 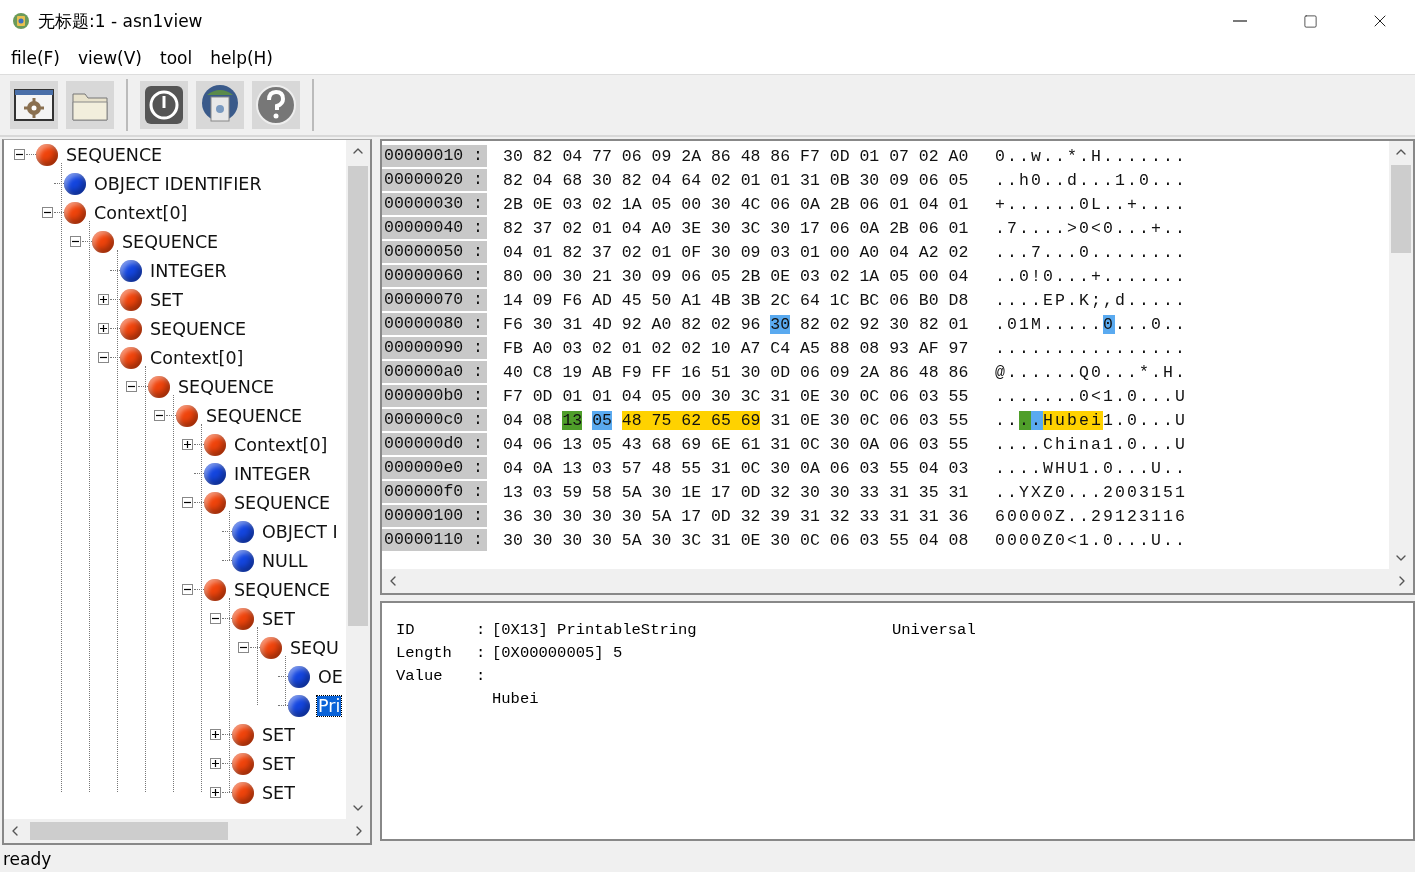 What do you see at coordinates (35, 58) in the screenshot?
I see `menu-item: file(F)` at bounding box center [35, 58].